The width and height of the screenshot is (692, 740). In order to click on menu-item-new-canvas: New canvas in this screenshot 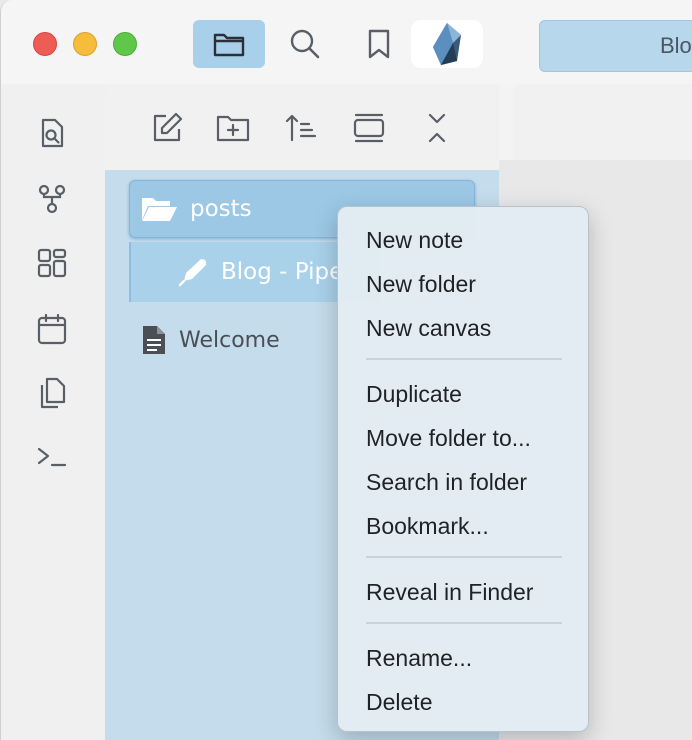, I will do `click(476, 328)`.